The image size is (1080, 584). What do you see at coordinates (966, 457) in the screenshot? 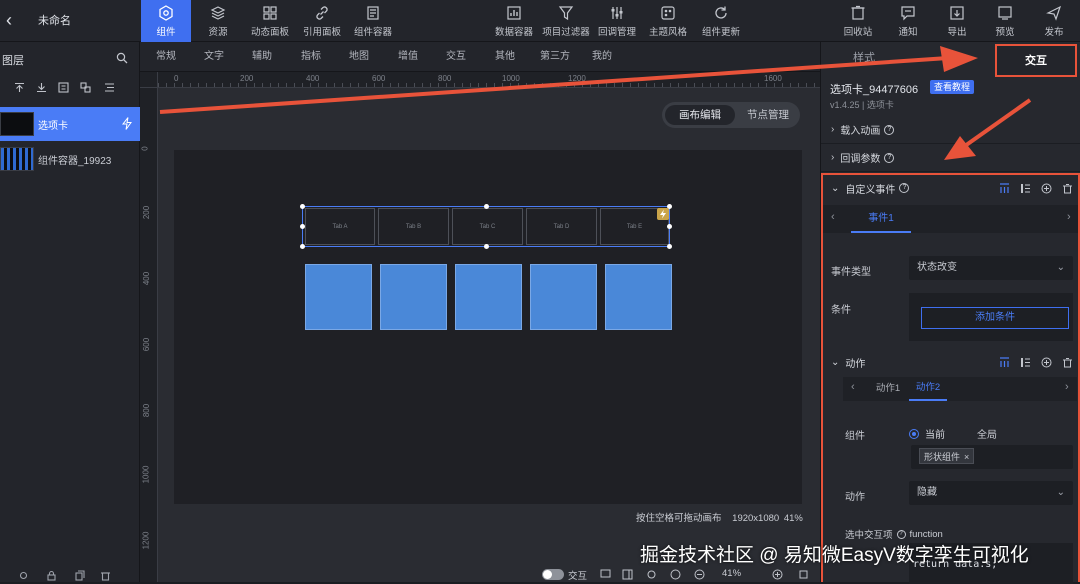
I see `close-icon: ×` at bounding box center [966, 457].